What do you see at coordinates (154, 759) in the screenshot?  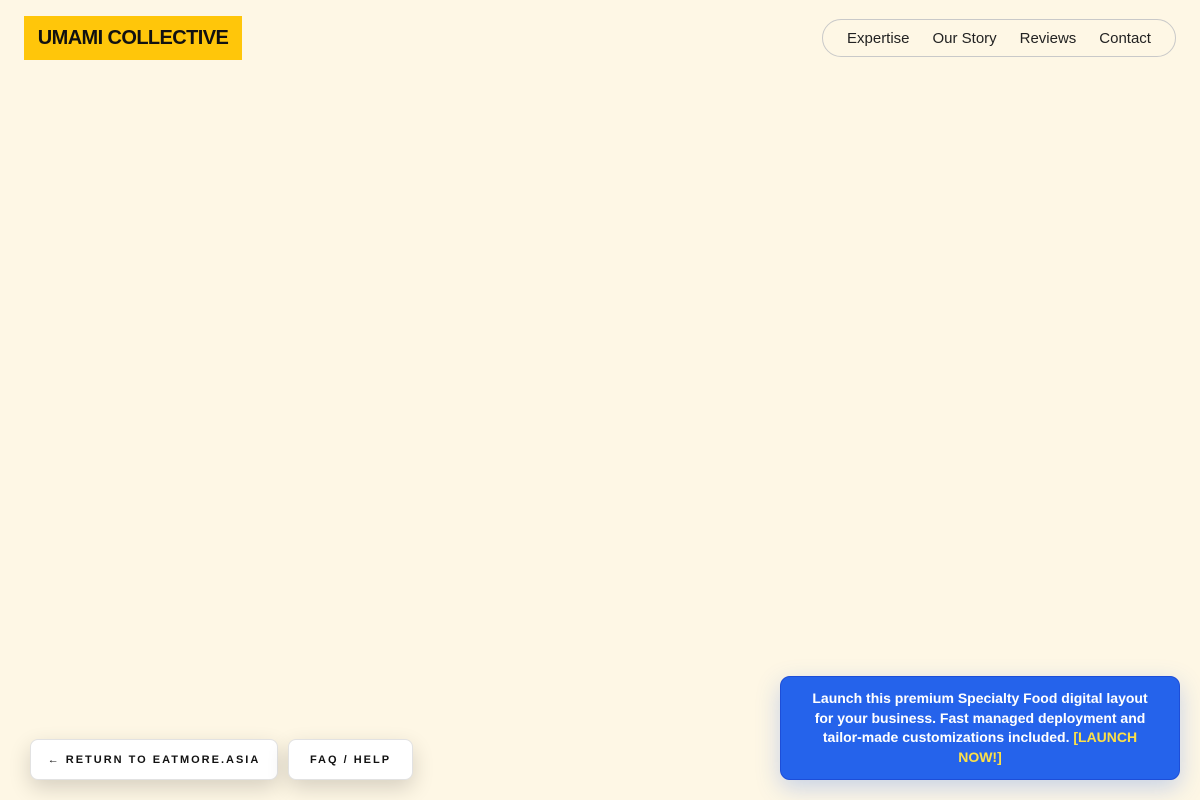 I see `return-to-eatmore-button: ← RETURN TO EATMORE.ASIA` at bounding box center [154, 759].